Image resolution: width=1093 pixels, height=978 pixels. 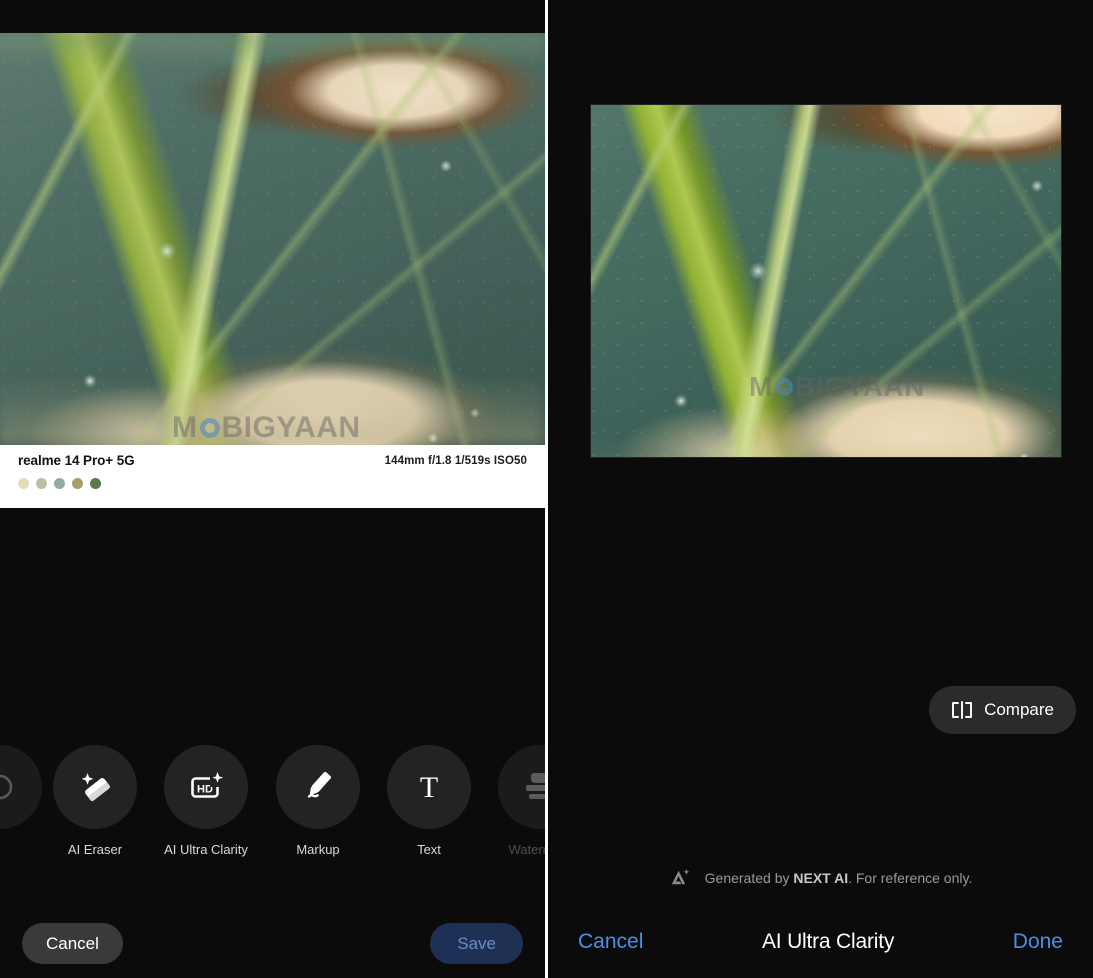 I want to click on hd-sparkle-icon: HD, so click(x=206, y=787).